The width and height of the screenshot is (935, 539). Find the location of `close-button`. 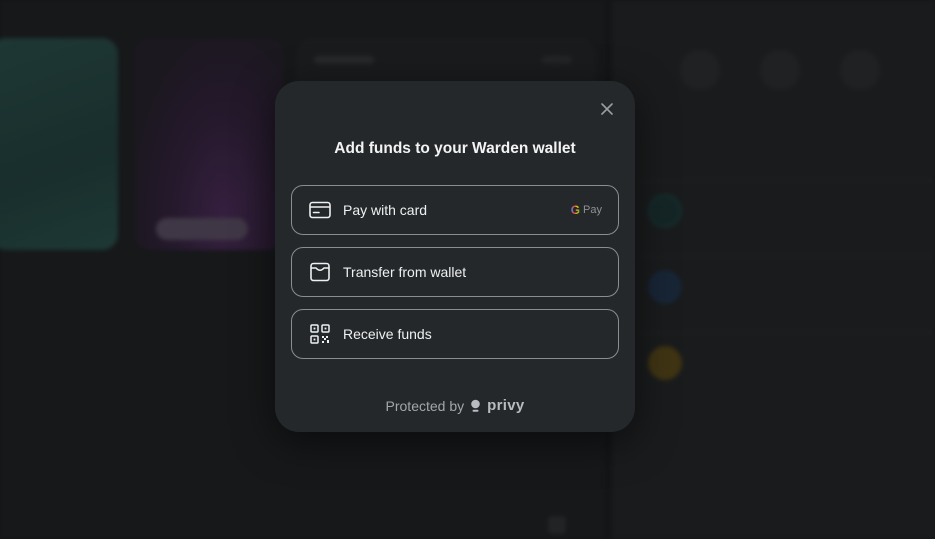

close-button is located at coordinates (607, 109).